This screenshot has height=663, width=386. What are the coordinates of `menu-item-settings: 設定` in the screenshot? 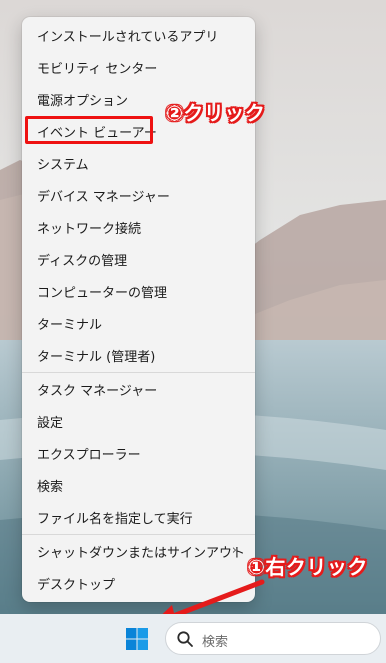 It's located at (138, 421).